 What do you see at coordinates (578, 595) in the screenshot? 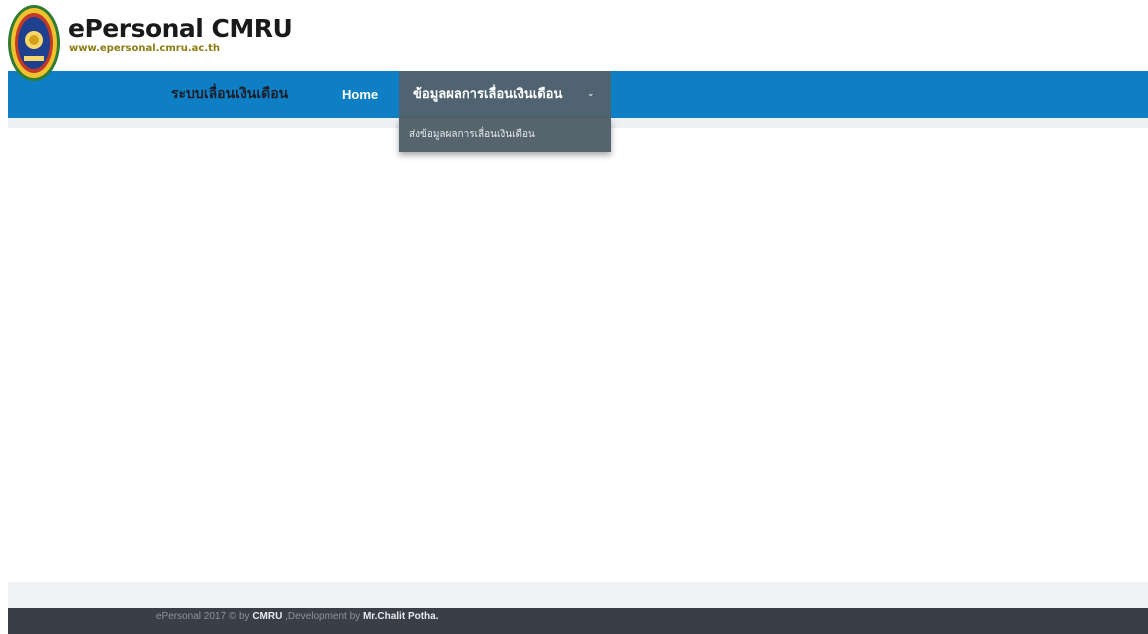
I see `footer-spacer` at bounding box center [578, 595].